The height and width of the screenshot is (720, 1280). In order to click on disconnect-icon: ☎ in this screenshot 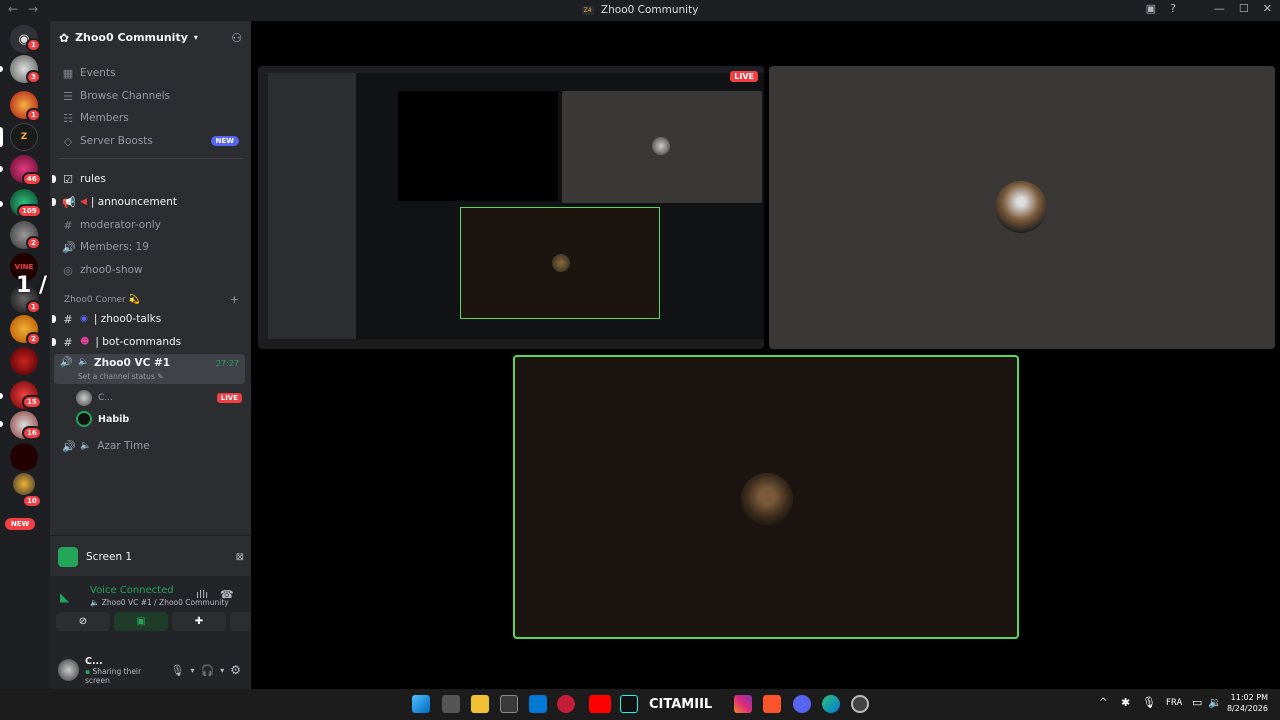, I will do `click(227, 594)`.